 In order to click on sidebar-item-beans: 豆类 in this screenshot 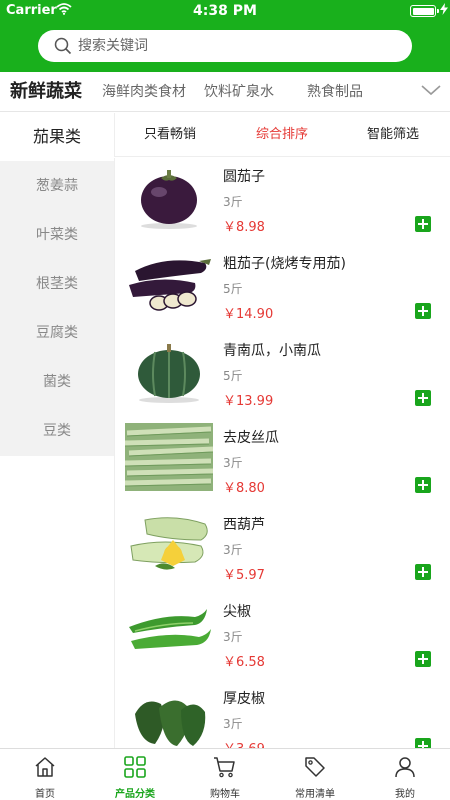, I will do `click(57, 431)`.